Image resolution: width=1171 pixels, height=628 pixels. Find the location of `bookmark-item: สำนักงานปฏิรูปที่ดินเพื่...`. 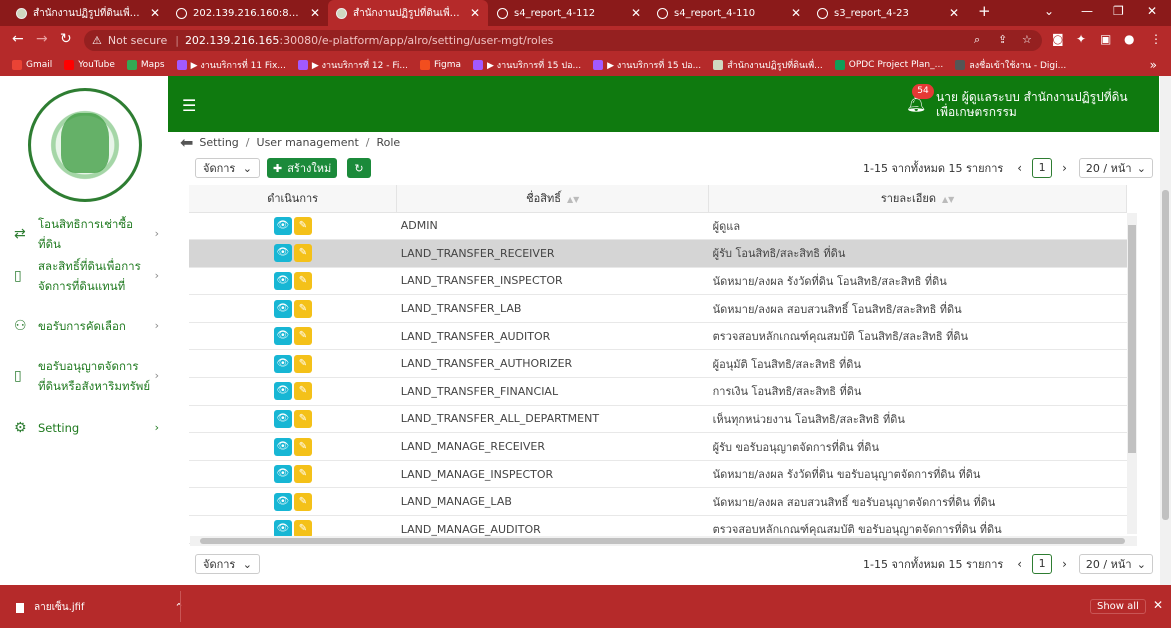

bookmark-item: สำนักงานปฏิรูปที่ดินเพื่... is located at coordinates (768, 65).